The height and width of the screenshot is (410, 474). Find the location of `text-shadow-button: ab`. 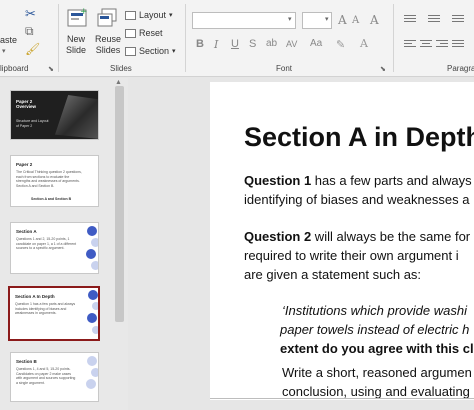

text-shadow-button: ab is located at coordinates (271, 43).